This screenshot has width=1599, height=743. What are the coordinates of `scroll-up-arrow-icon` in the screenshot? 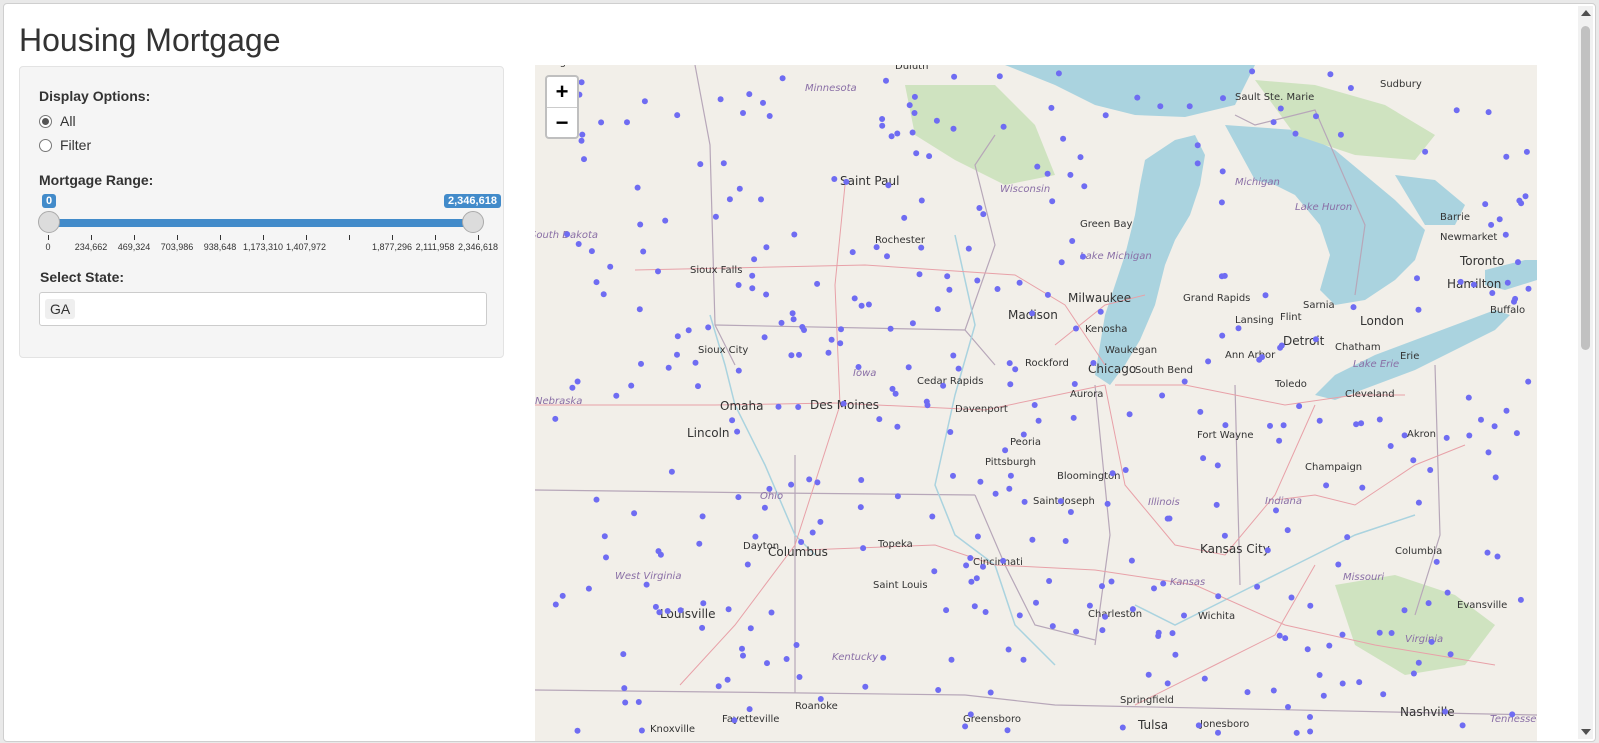 It's located at (1586, 13).